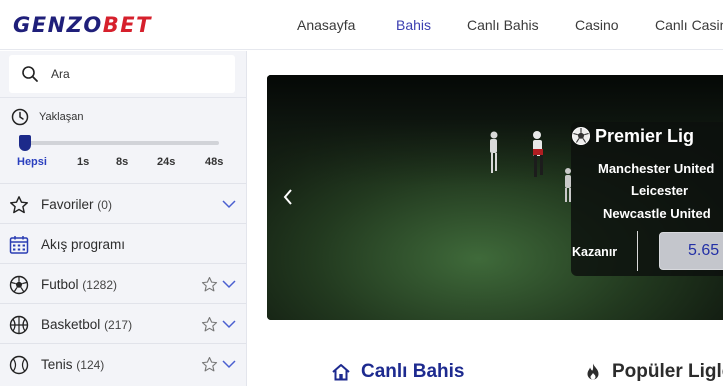 This screenshot has width=723, height=386. What do you see at coordinates (99, 285) in the screenshot?
I see `futbol-count: (1282)` at bounding box center [99, 285].